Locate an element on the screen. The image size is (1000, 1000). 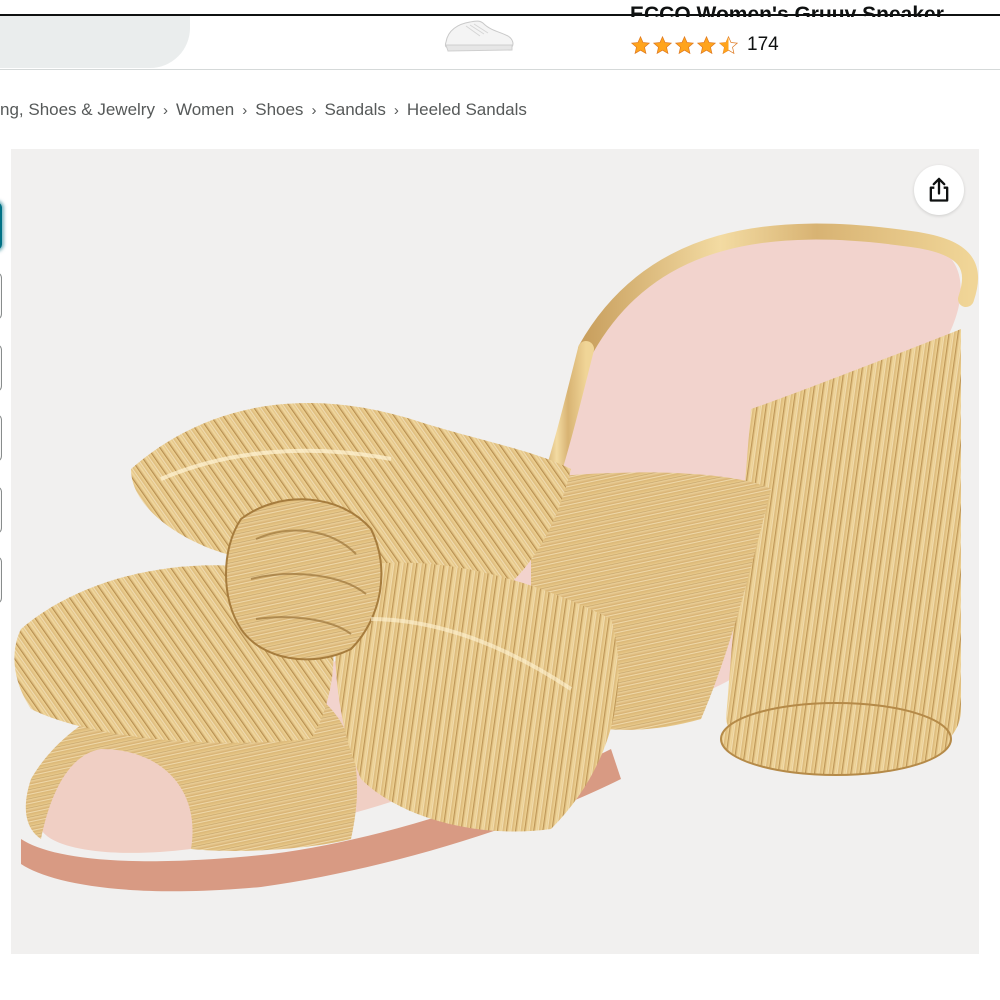
star-rating is located at coordinates (684, 45).